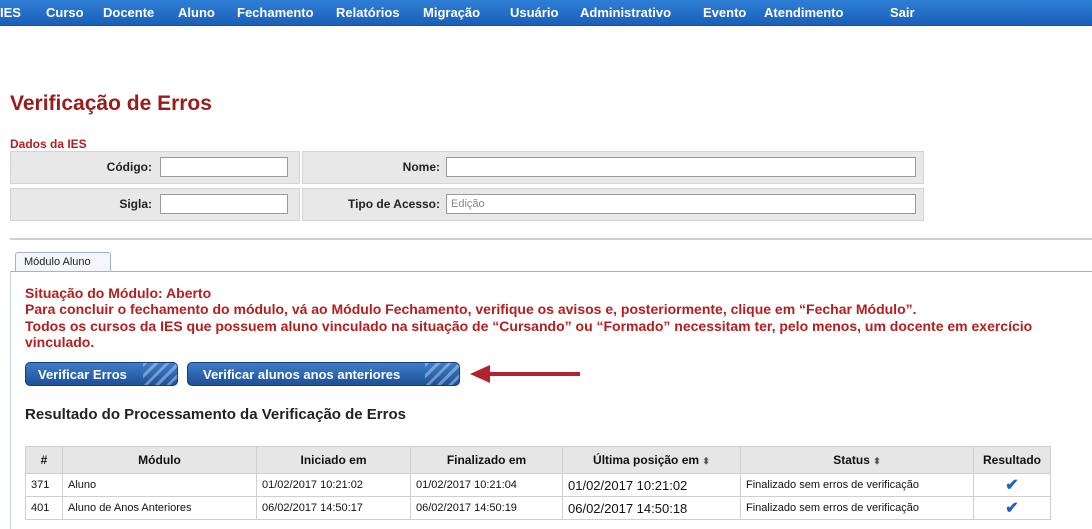 Image resolution: width=1092 pixels, height=529 pixels. What do you see at coordinates (302, 374) in the screenshot?
I see `verificar-alunos-anteriores-label: Verificar alunos anos anteriores` at bounding box center [302, 374].